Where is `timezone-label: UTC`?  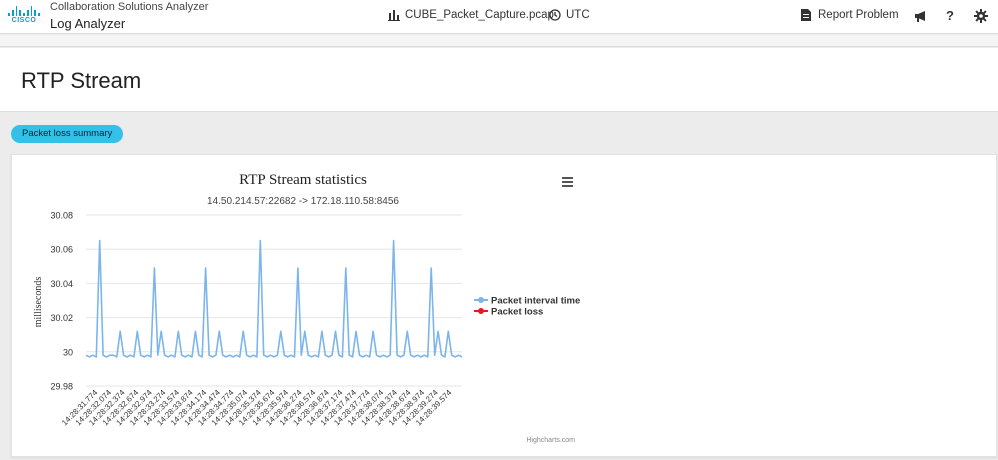
timezone-label: UTC is located at coordinates (578, 15).